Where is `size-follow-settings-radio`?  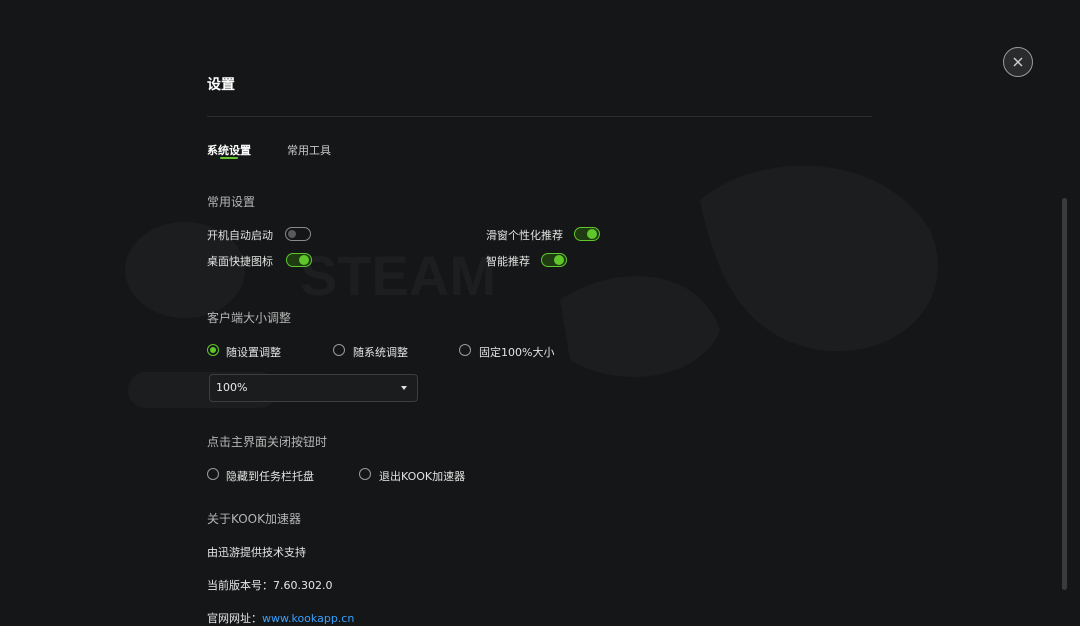 size-follow-settings-radio is located at coordinates (213, 350).